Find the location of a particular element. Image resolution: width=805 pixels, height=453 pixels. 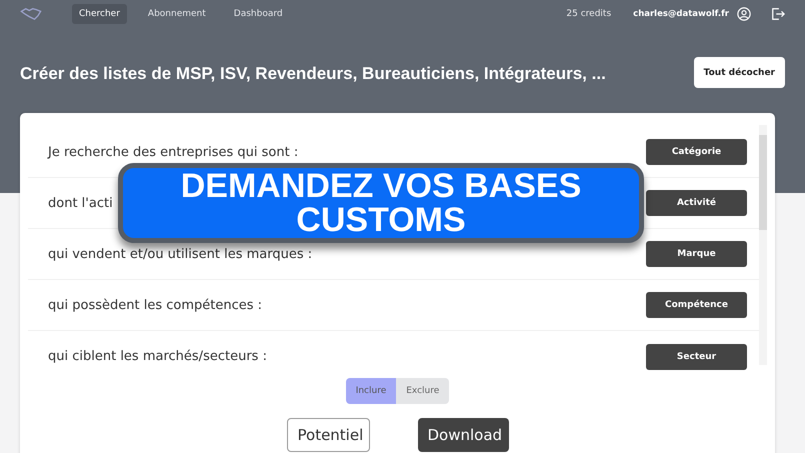

criterion-button: Catégorie is located at coordinates (696, 152).